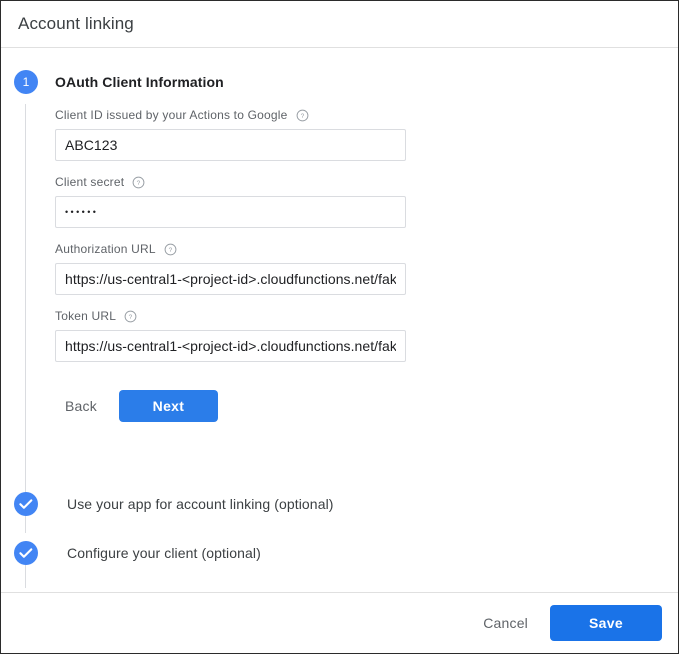 The width and height of the screenshot is (679, 654). What do you see at coordinates (366, 399) in the screenshot?
I see `step-actions: Back Next` at bounding box center [366, 399].